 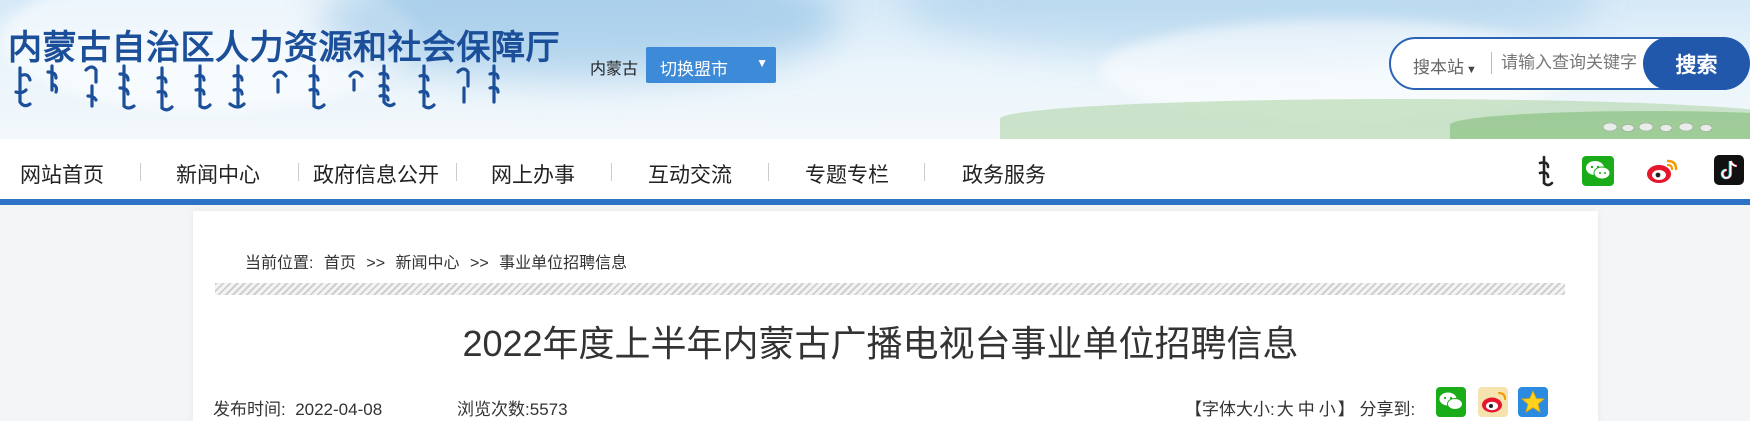 I want to click on view-count-info: 浏览次数:5573, so click(x=512, y=407).